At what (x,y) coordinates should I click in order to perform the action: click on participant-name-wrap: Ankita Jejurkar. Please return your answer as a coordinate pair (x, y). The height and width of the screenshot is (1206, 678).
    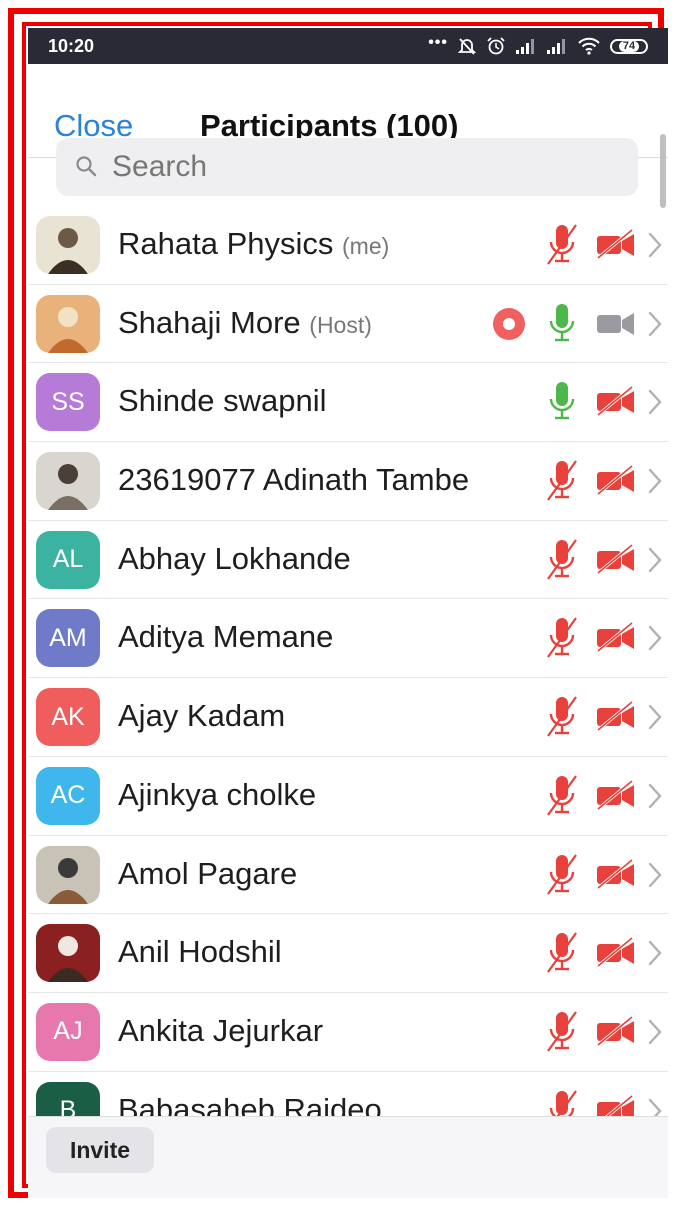
    Looking at the image, I should click on (220, 1031).